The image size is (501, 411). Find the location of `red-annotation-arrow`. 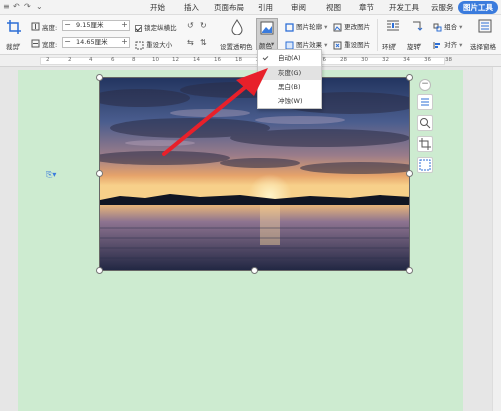

red-annotation-arrow is located at coordinates (215, 112).